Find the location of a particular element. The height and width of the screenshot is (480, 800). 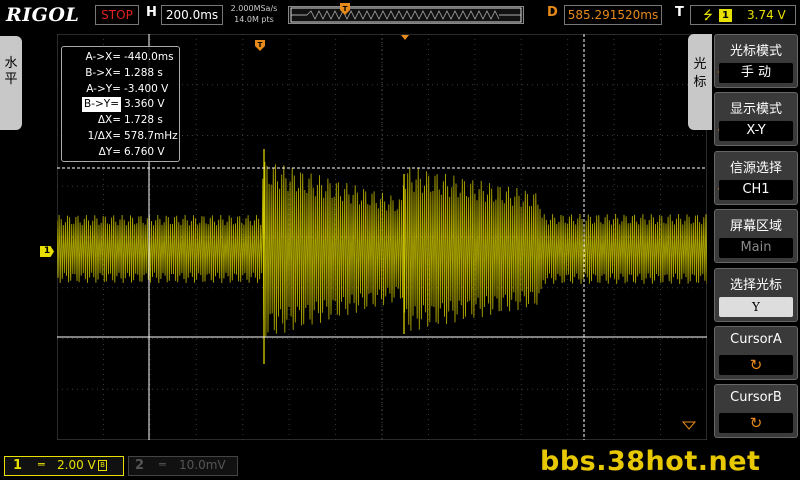

cursor-readout-value: -3.400 V is located at coordinates (146, 88).